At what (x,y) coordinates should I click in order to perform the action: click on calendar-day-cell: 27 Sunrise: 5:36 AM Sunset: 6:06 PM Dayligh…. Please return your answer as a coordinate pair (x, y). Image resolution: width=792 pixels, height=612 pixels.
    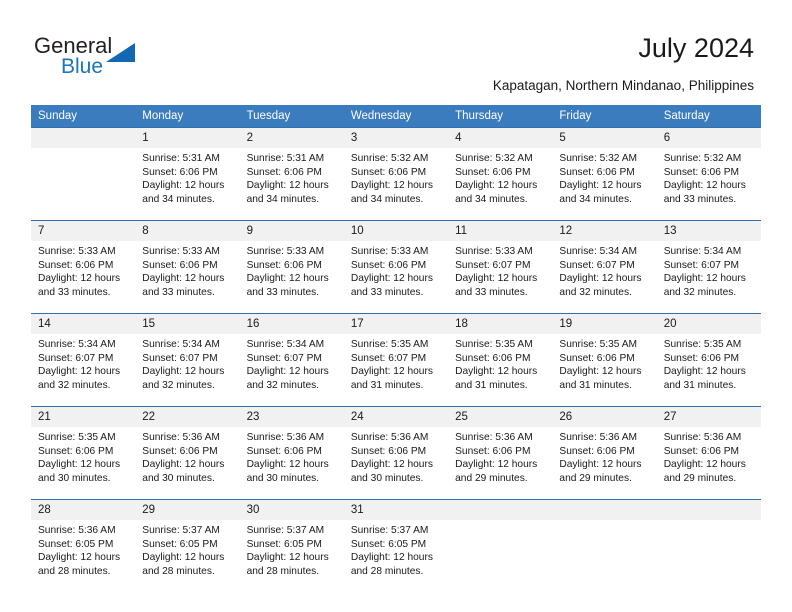
    Looking at the image, I should click on (708, 453).